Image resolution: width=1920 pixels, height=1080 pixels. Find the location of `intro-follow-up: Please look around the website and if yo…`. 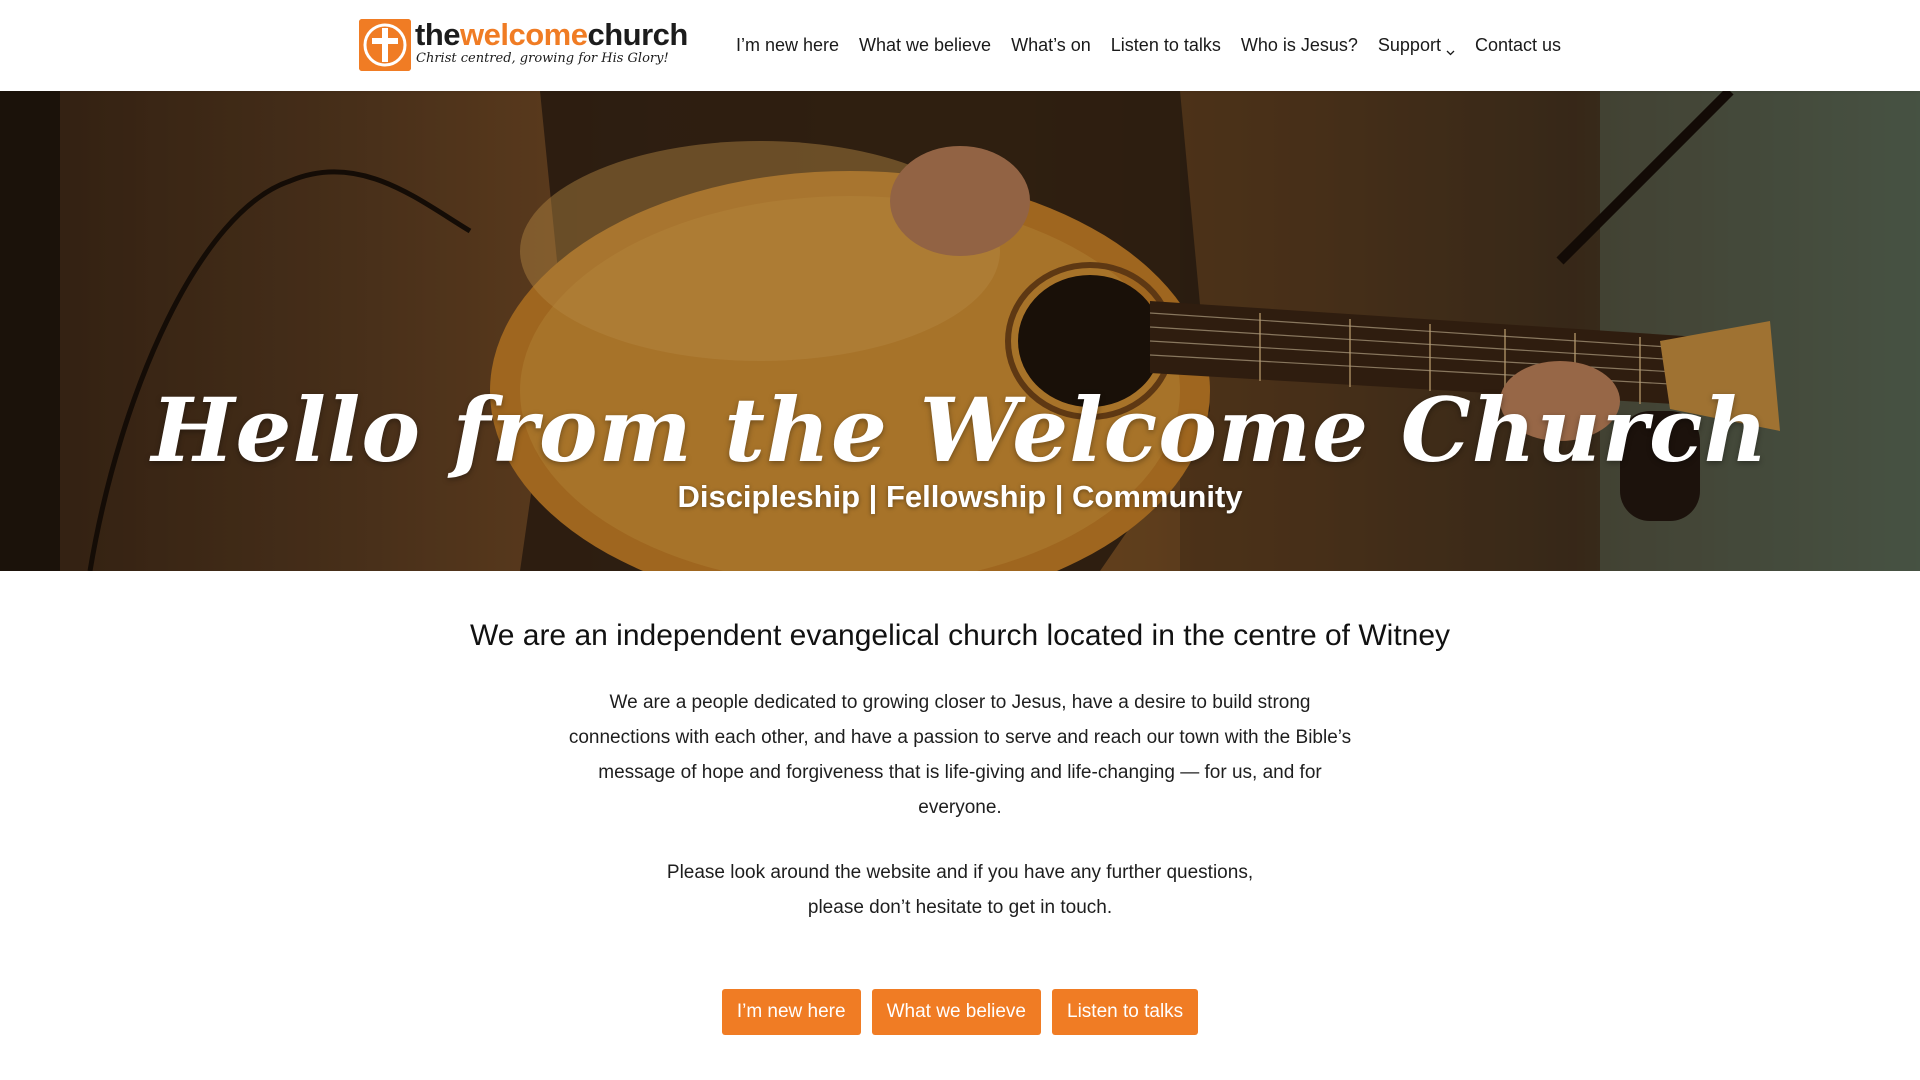

intro-follow-up: Please look around the website and if yo… is located at coordinates (960, 890).